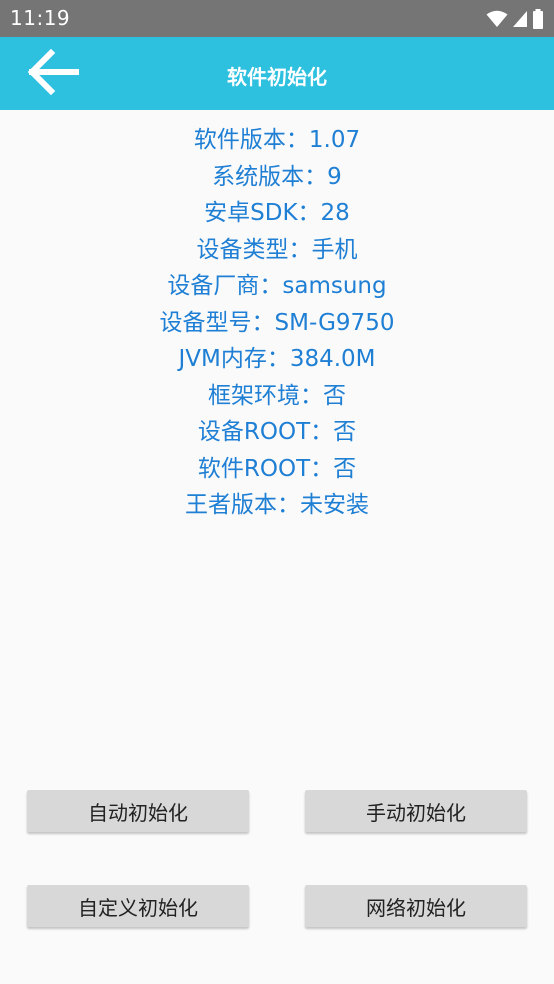  What do you see at coordinates (277, 505) in the screenshot?
I see `game-version-text: 王者版本：未安装` at bounding box center [277, 505].